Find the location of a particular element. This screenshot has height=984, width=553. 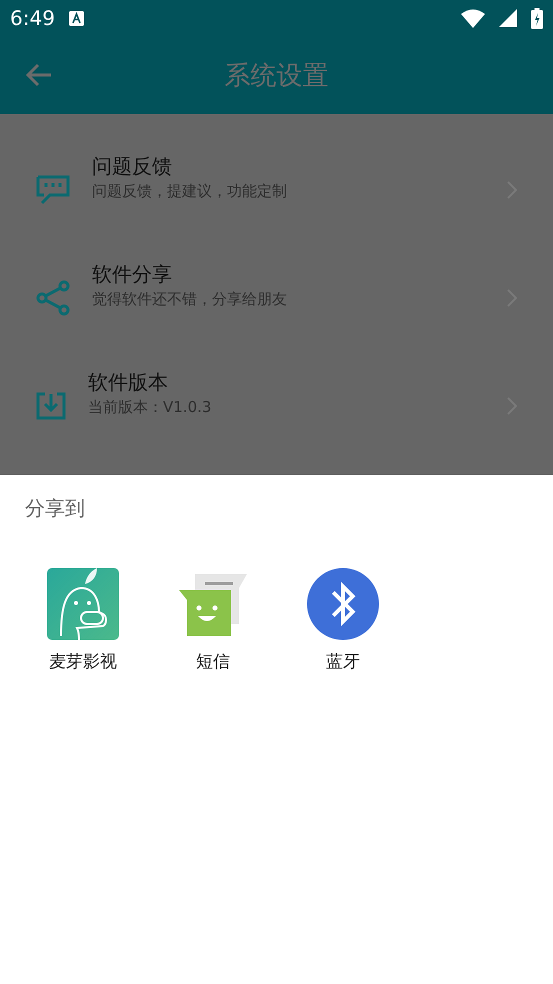

row-subtitle: 问题反馈，提建议，功能定制 is located at coordinates (190, 191).